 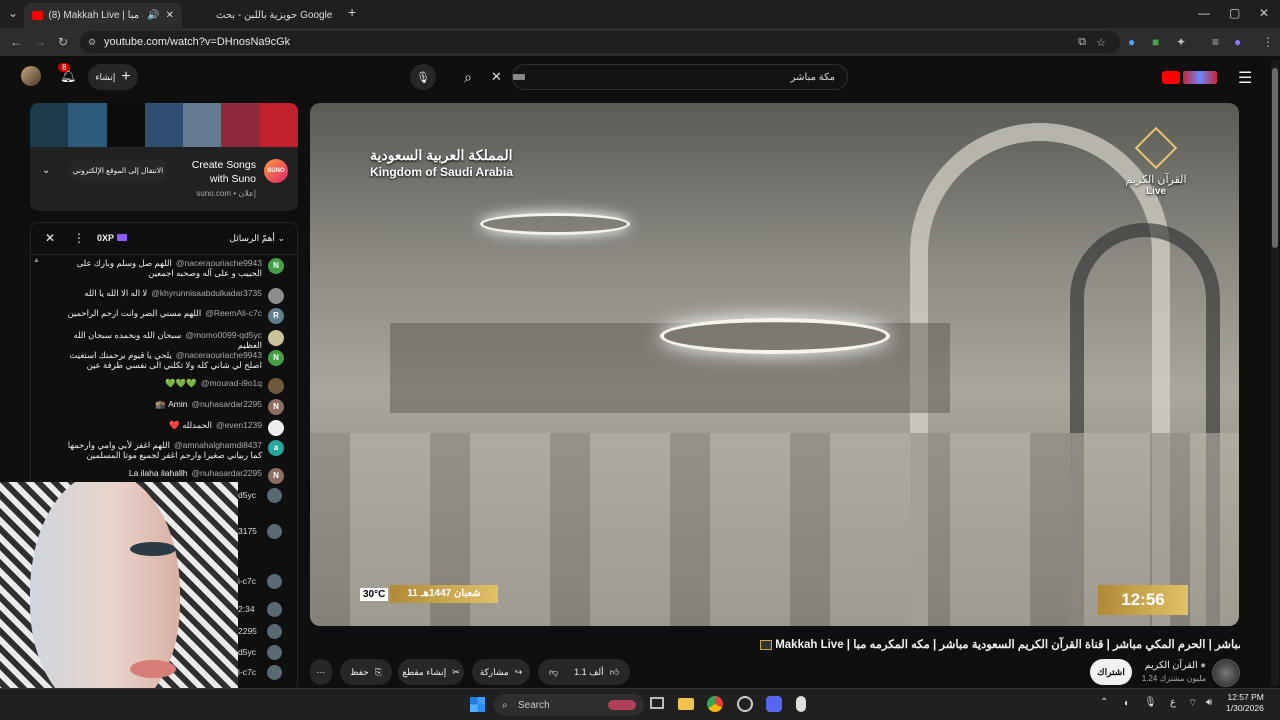 I want to click on browser-menu-icon: ⋮, so click(x=1268, y=42).